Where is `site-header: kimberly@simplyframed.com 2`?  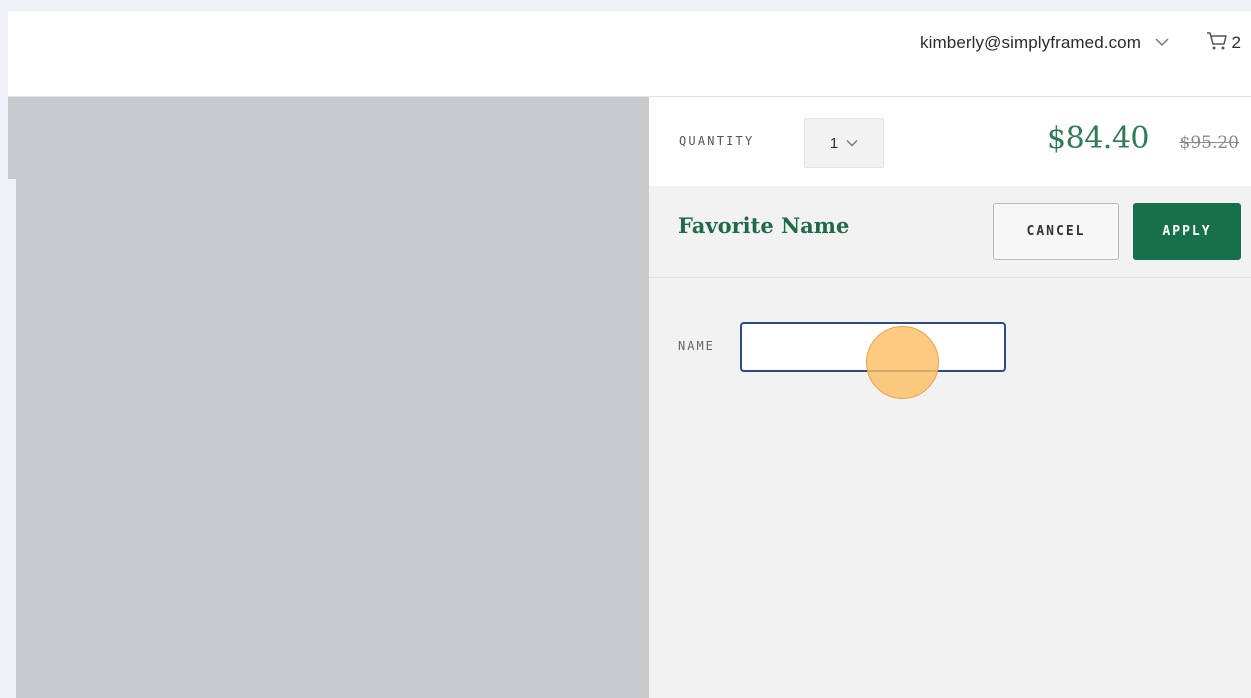 site-header: kimberly@simplyframed.com 2 is located at coordinates (629, 54).